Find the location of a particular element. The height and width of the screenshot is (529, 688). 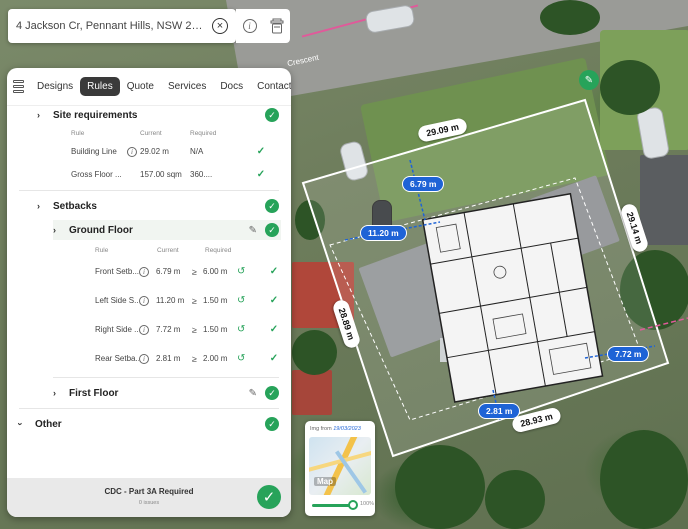

rule-current: 7.72 m is located at coordinates (168, 329).